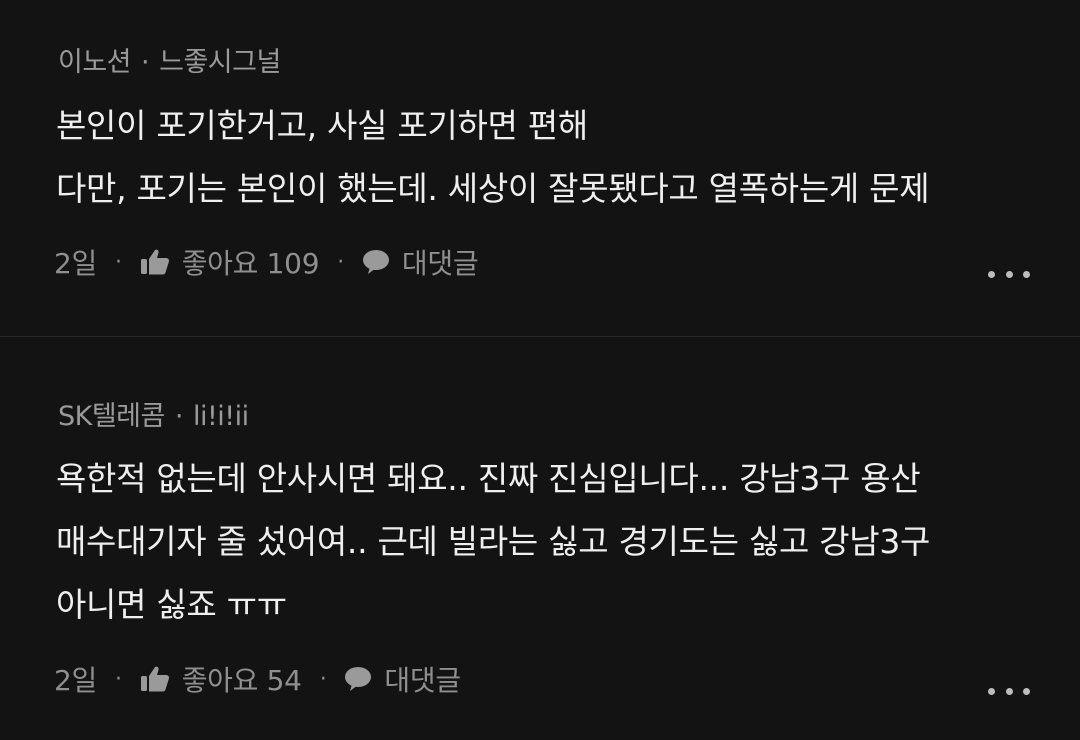 This screenshot has height=740, width=1080. Describe the element at coordinates (241, 680) in the screenshot. I see `like-count: 좋아요 54` at that location.